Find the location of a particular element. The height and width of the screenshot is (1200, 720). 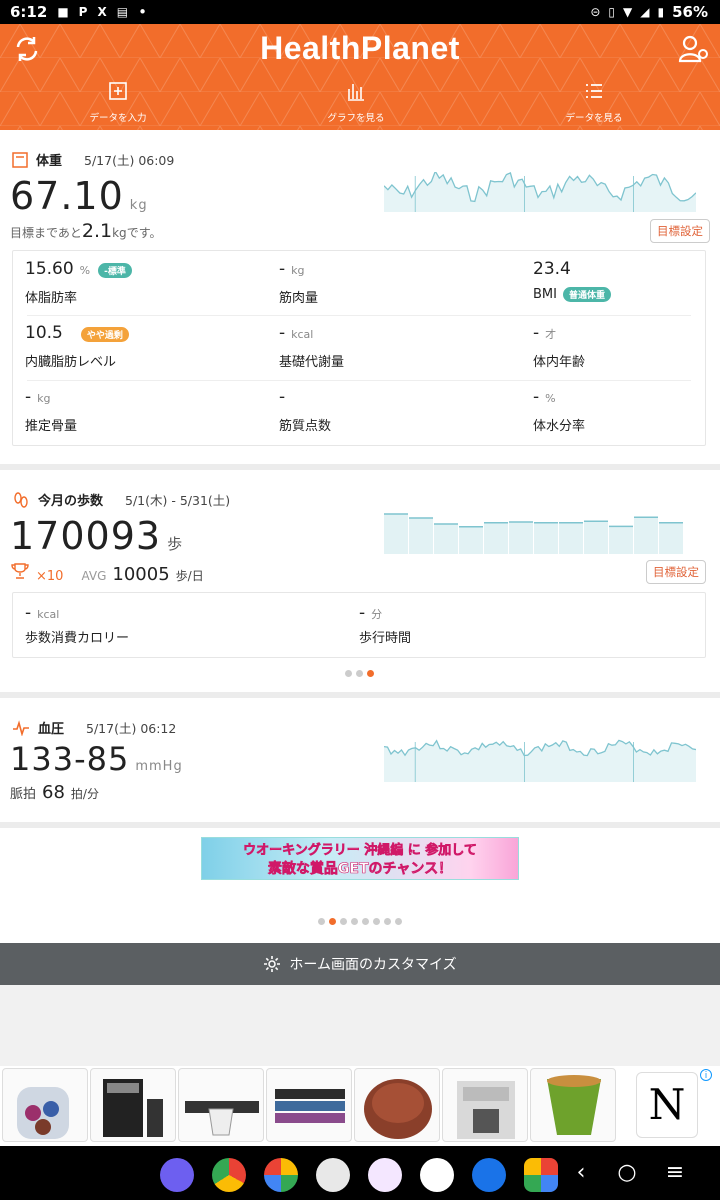

weight-goal-button: 目標設定 is located at coordinates (680, 231).